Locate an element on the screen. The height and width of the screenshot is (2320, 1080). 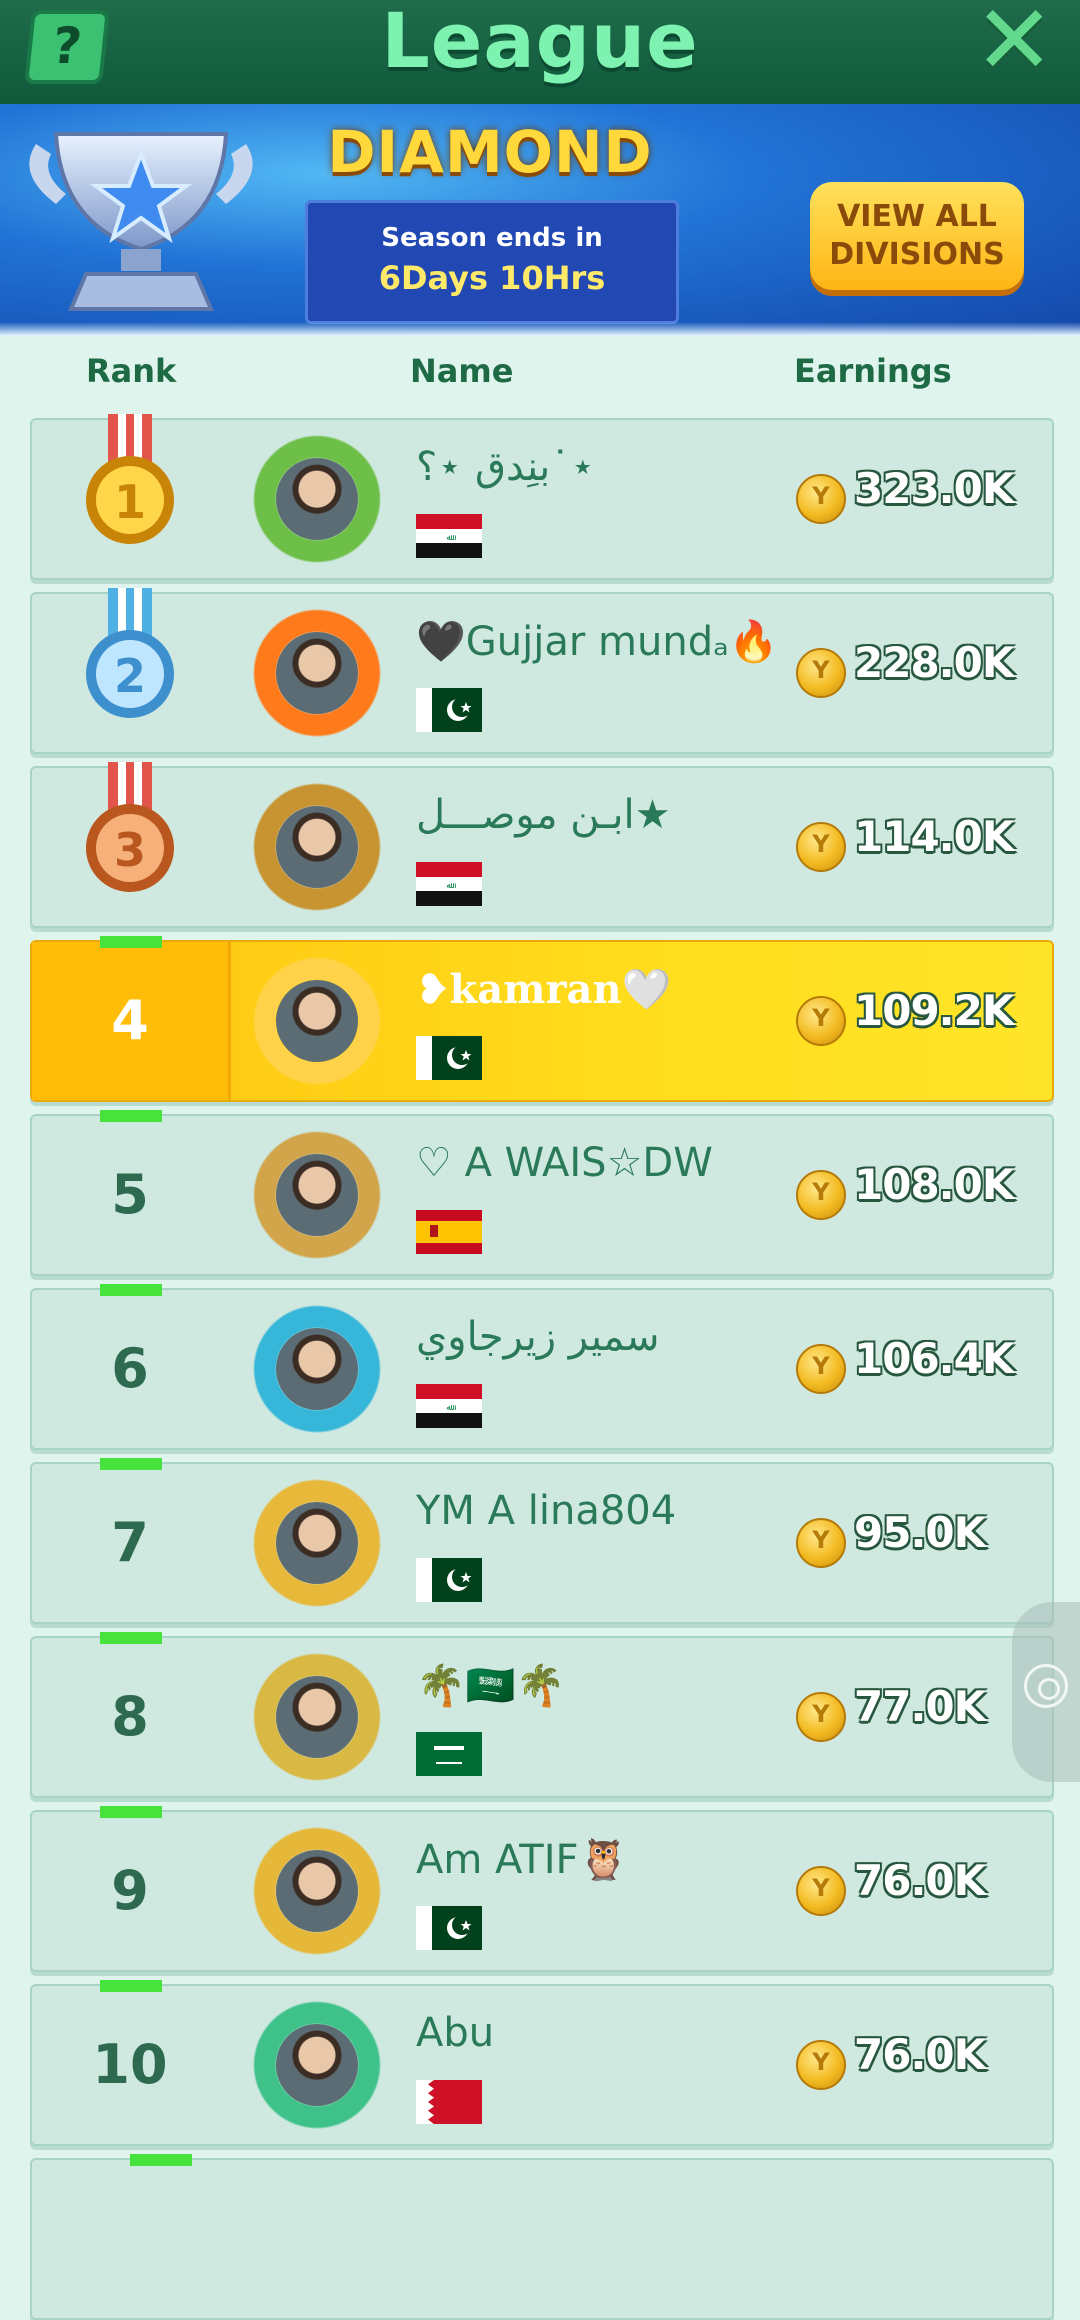
silver-medal-icon: 2 is located at coordinates (130, 656).